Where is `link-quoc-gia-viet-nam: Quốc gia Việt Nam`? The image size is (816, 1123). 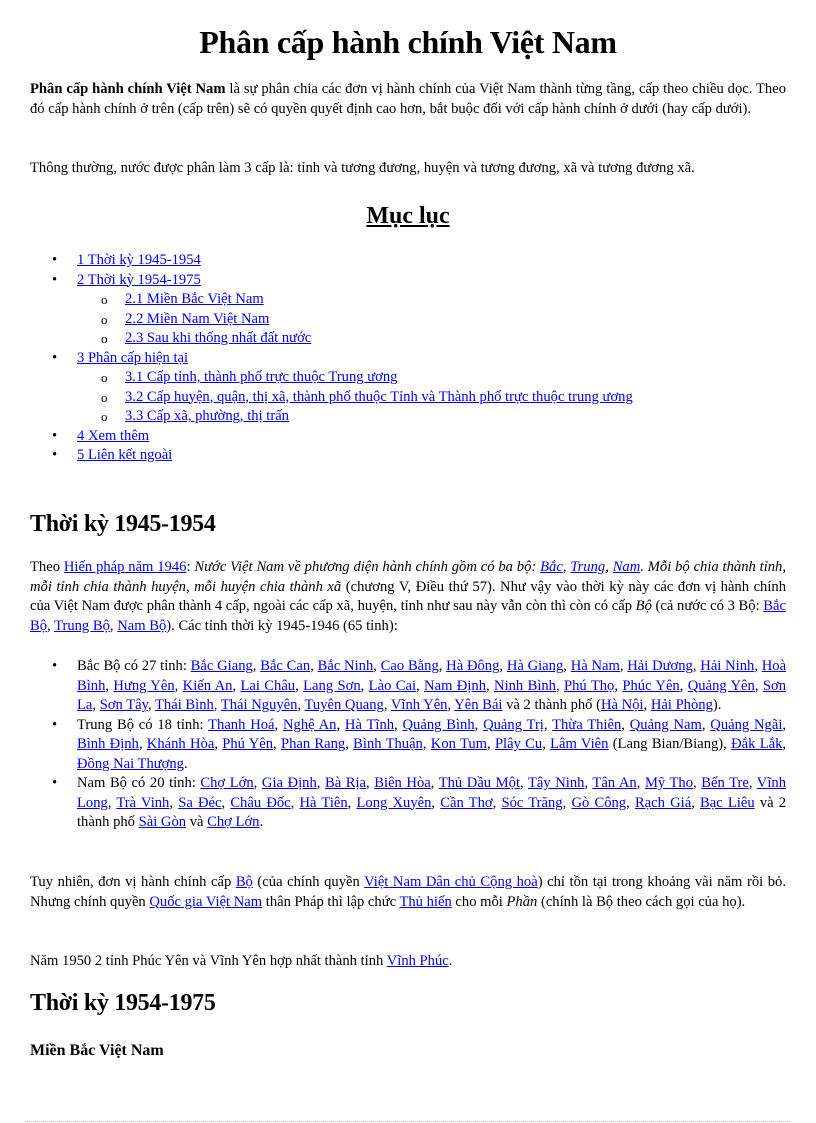
link-quoc-gia-viet-nam: Quốc gia Việt Nam is located at coordinates (205, 902).